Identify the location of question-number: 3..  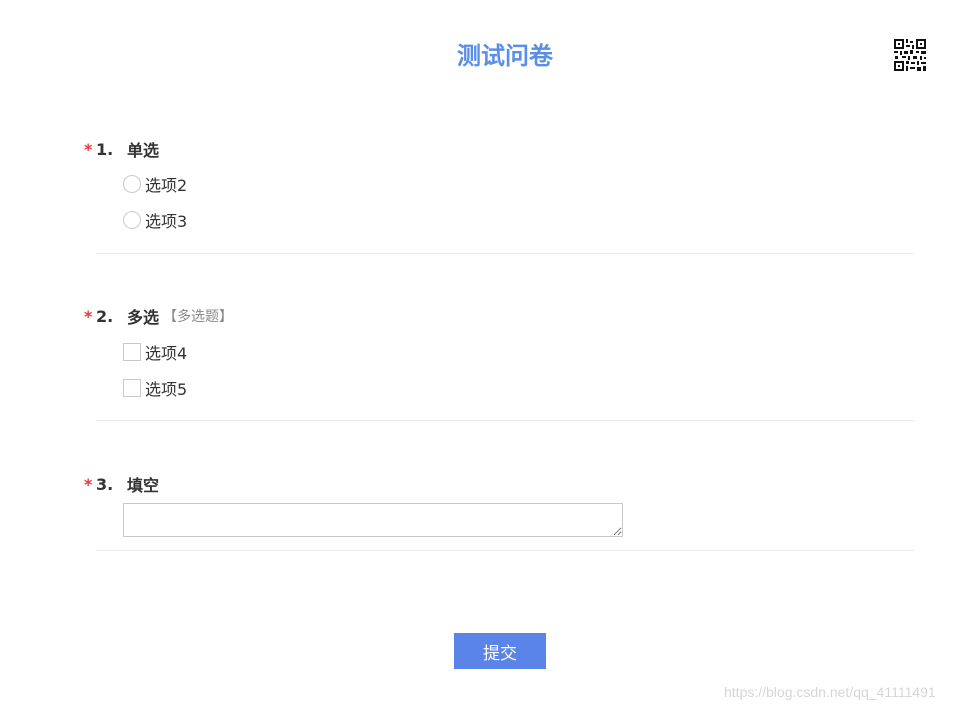
(105, 484).